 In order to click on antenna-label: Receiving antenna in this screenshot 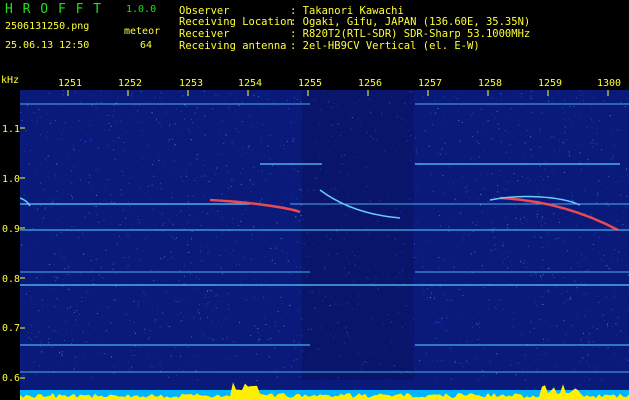, I will do `click(233, 46)`.